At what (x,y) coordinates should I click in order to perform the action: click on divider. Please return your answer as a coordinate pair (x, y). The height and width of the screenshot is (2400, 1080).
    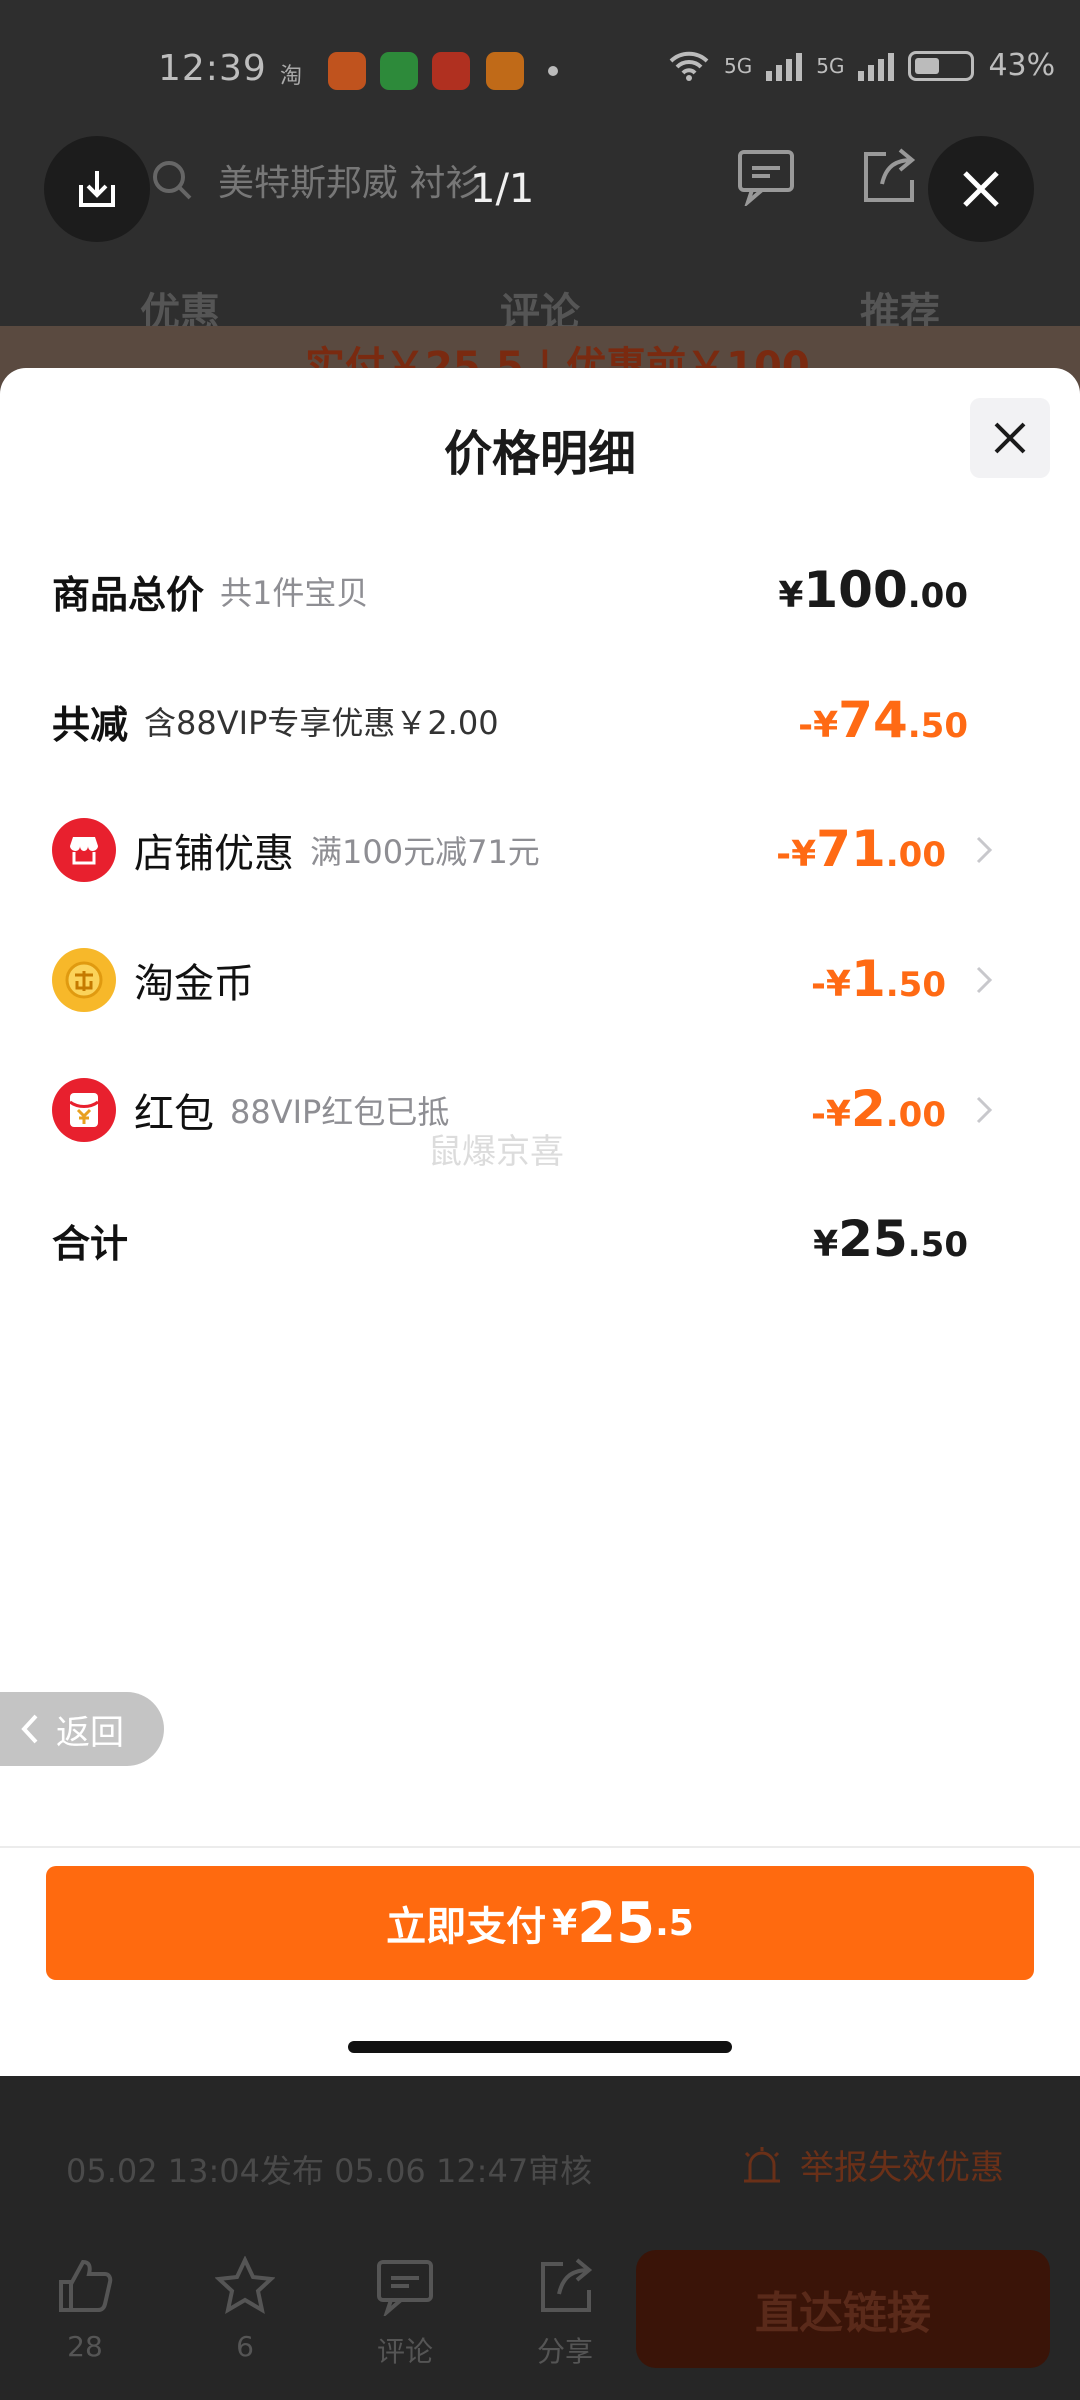
    Looking at the image, I should click on (540, 1847).